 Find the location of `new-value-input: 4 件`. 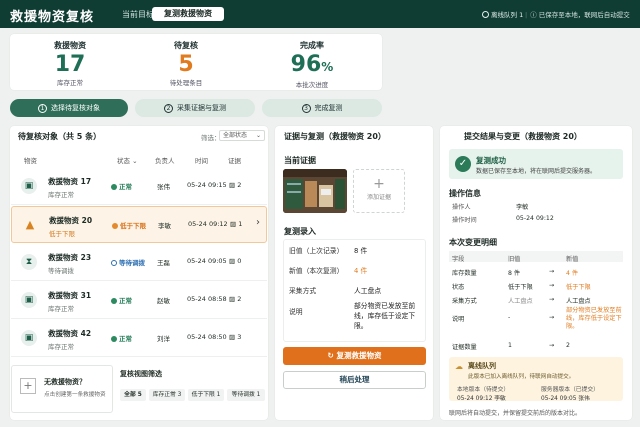

new-value-input: 4 件 is located at coordinates (360, 270).